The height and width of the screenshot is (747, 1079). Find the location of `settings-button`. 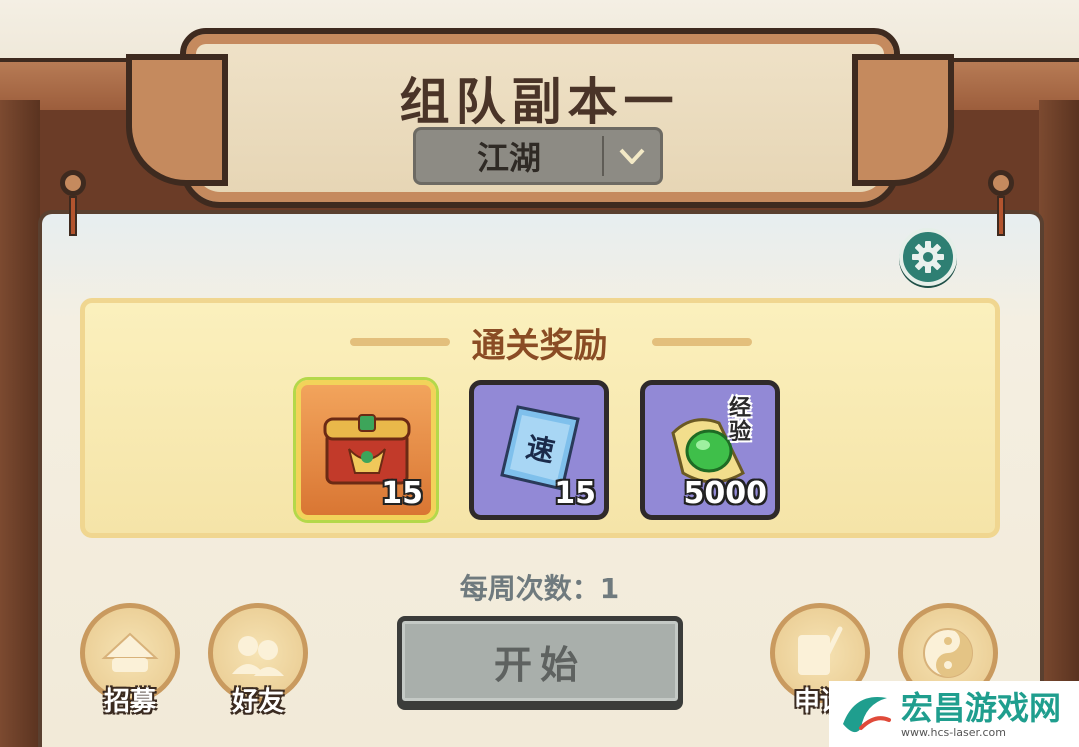

settings-button is located at coordinates (928, 257).